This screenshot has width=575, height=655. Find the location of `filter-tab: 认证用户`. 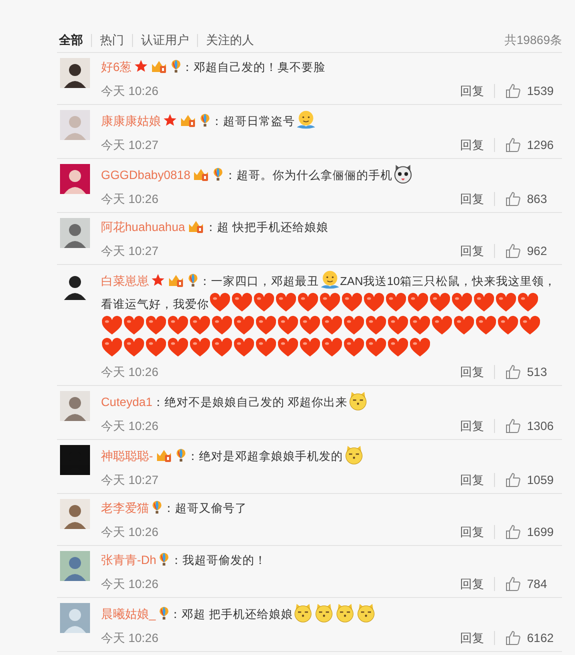

filter-tab: 认证用户 is located at coordinates (164, 40).